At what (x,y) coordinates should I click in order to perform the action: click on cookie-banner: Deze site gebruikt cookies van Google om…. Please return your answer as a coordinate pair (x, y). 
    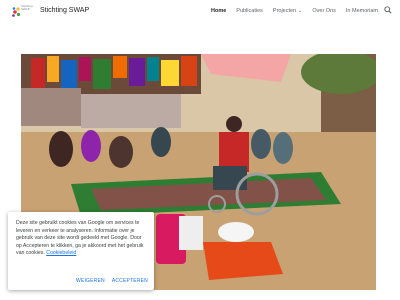
    Looking at the image, I should click on (81, 251).